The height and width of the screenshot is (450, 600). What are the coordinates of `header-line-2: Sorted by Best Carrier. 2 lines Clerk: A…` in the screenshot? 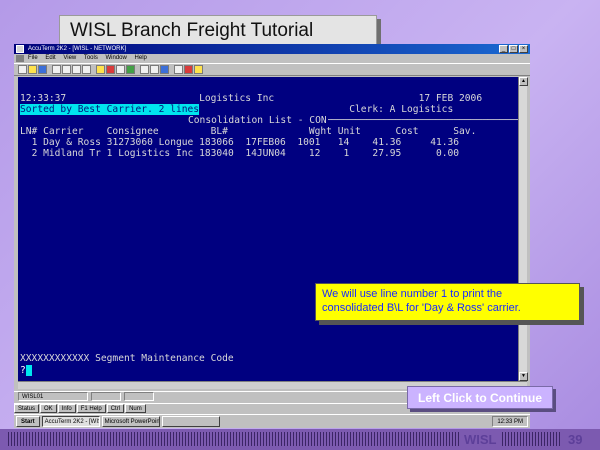 It's located at (237, 109).